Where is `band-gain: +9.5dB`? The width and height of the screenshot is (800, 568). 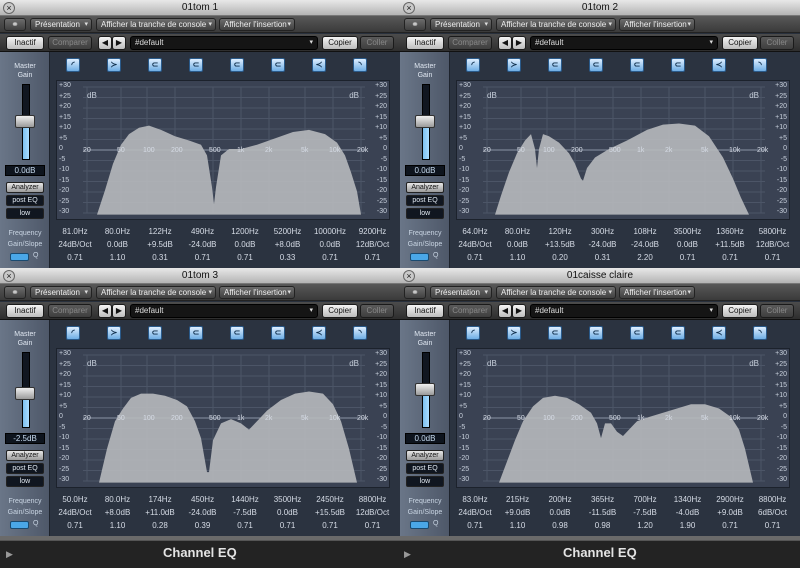
band-gain: +9.5dB is located at coordinates (160, 245).